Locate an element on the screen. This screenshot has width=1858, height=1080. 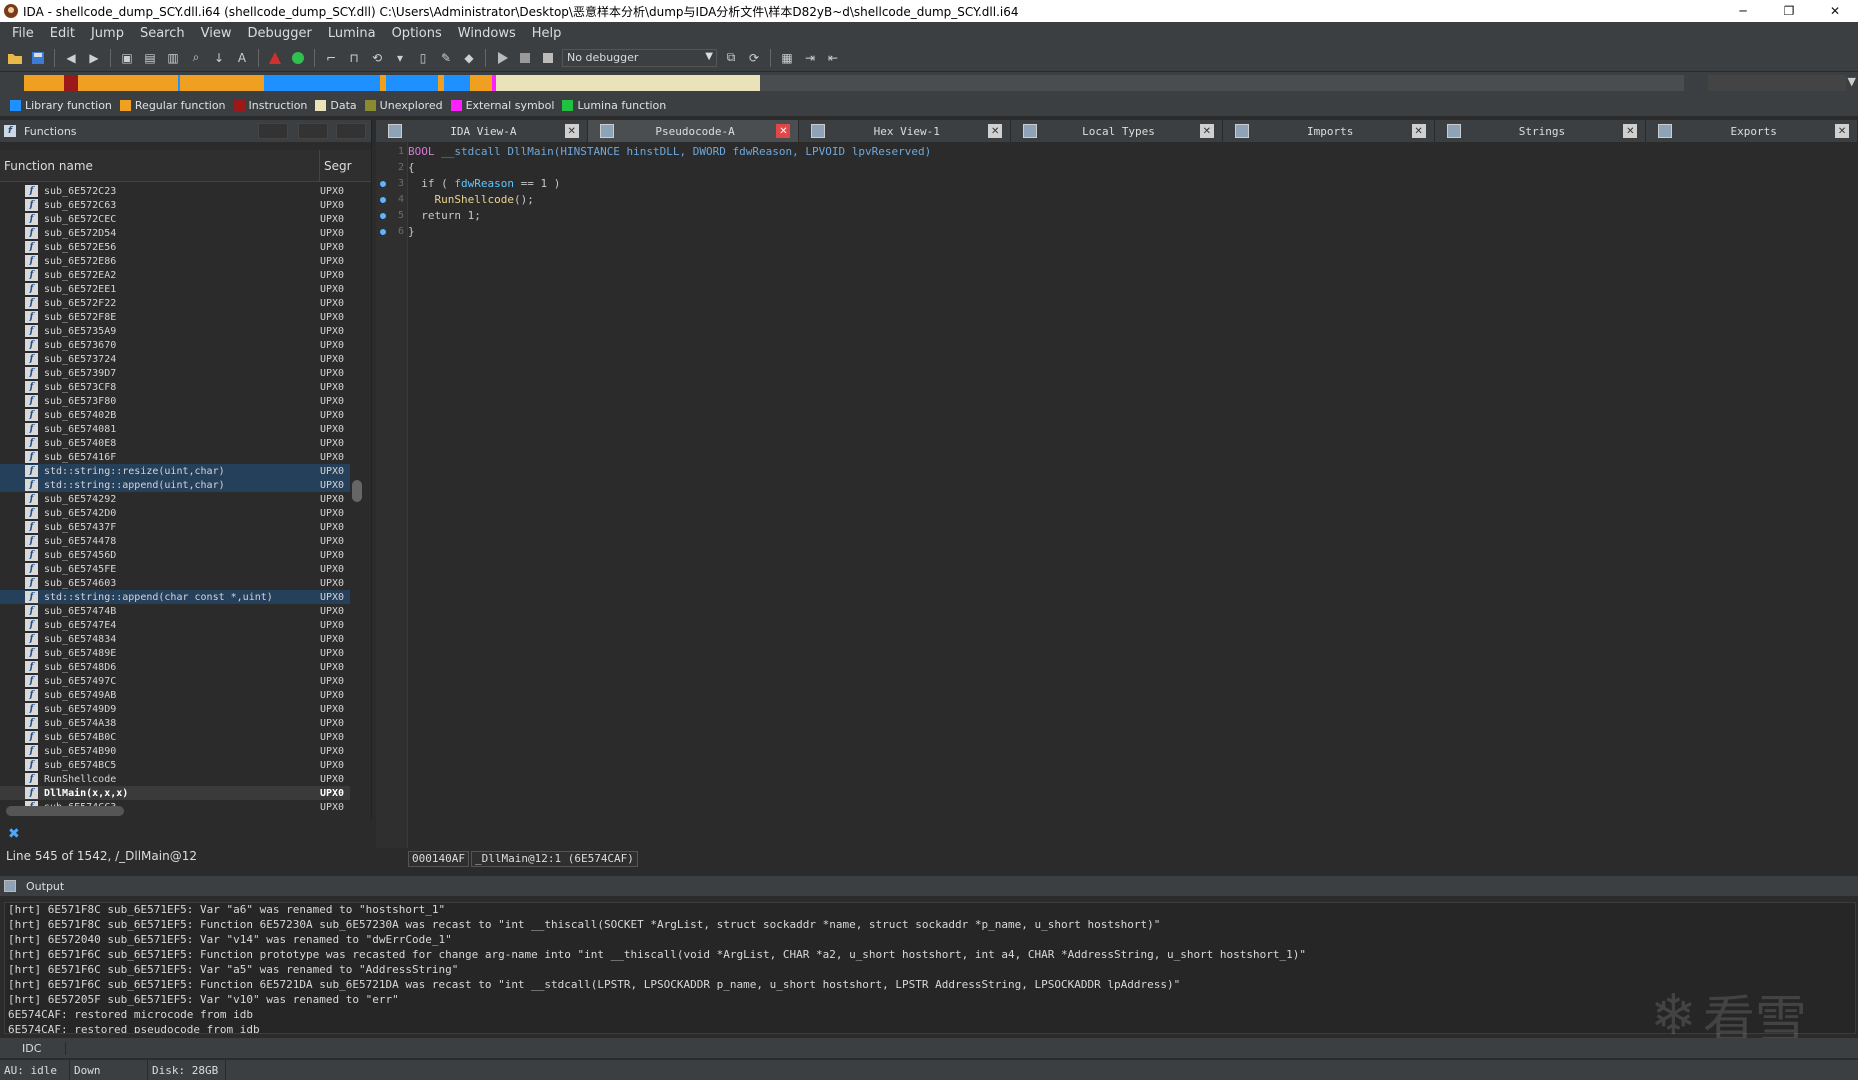
menu-options: Options is located at coordinates (417, 33).